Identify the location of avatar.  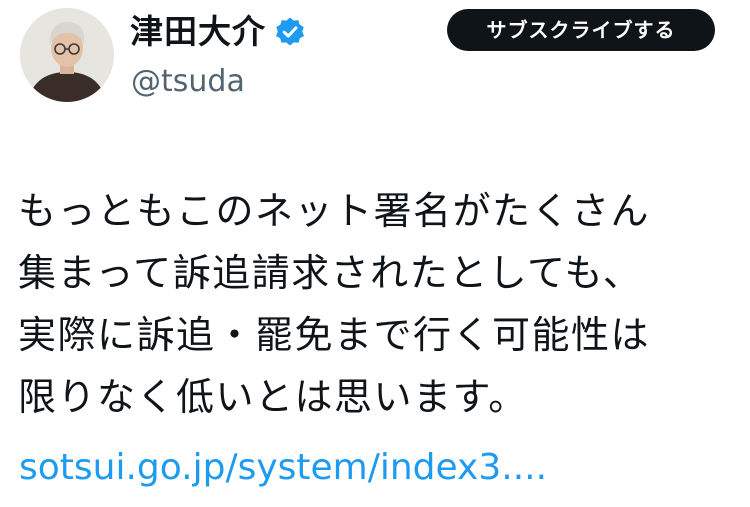
(67, 55).